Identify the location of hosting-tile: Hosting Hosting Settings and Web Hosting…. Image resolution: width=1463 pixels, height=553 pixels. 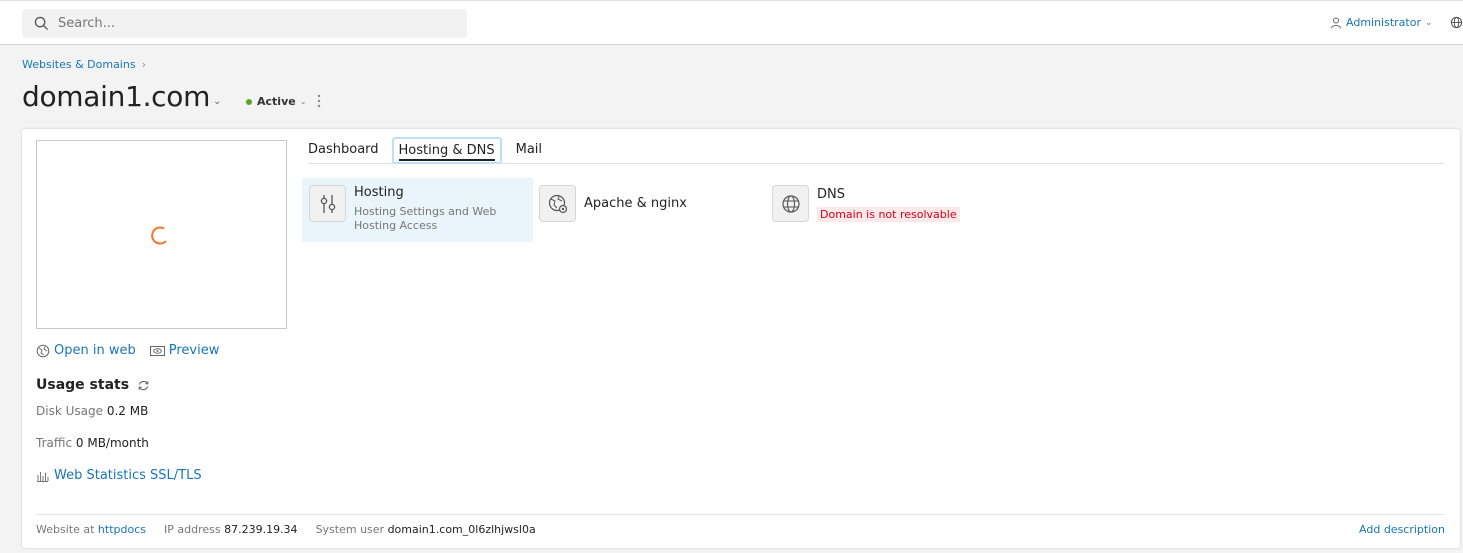
(417, 210).